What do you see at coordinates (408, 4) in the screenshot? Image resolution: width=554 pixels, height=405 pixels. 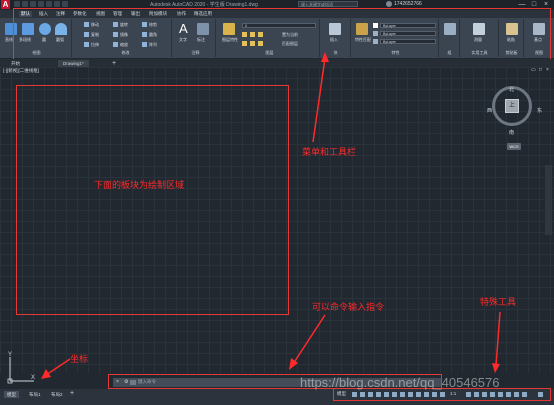 I see `user-name: 1742652766` at bounding box center [408, 4].